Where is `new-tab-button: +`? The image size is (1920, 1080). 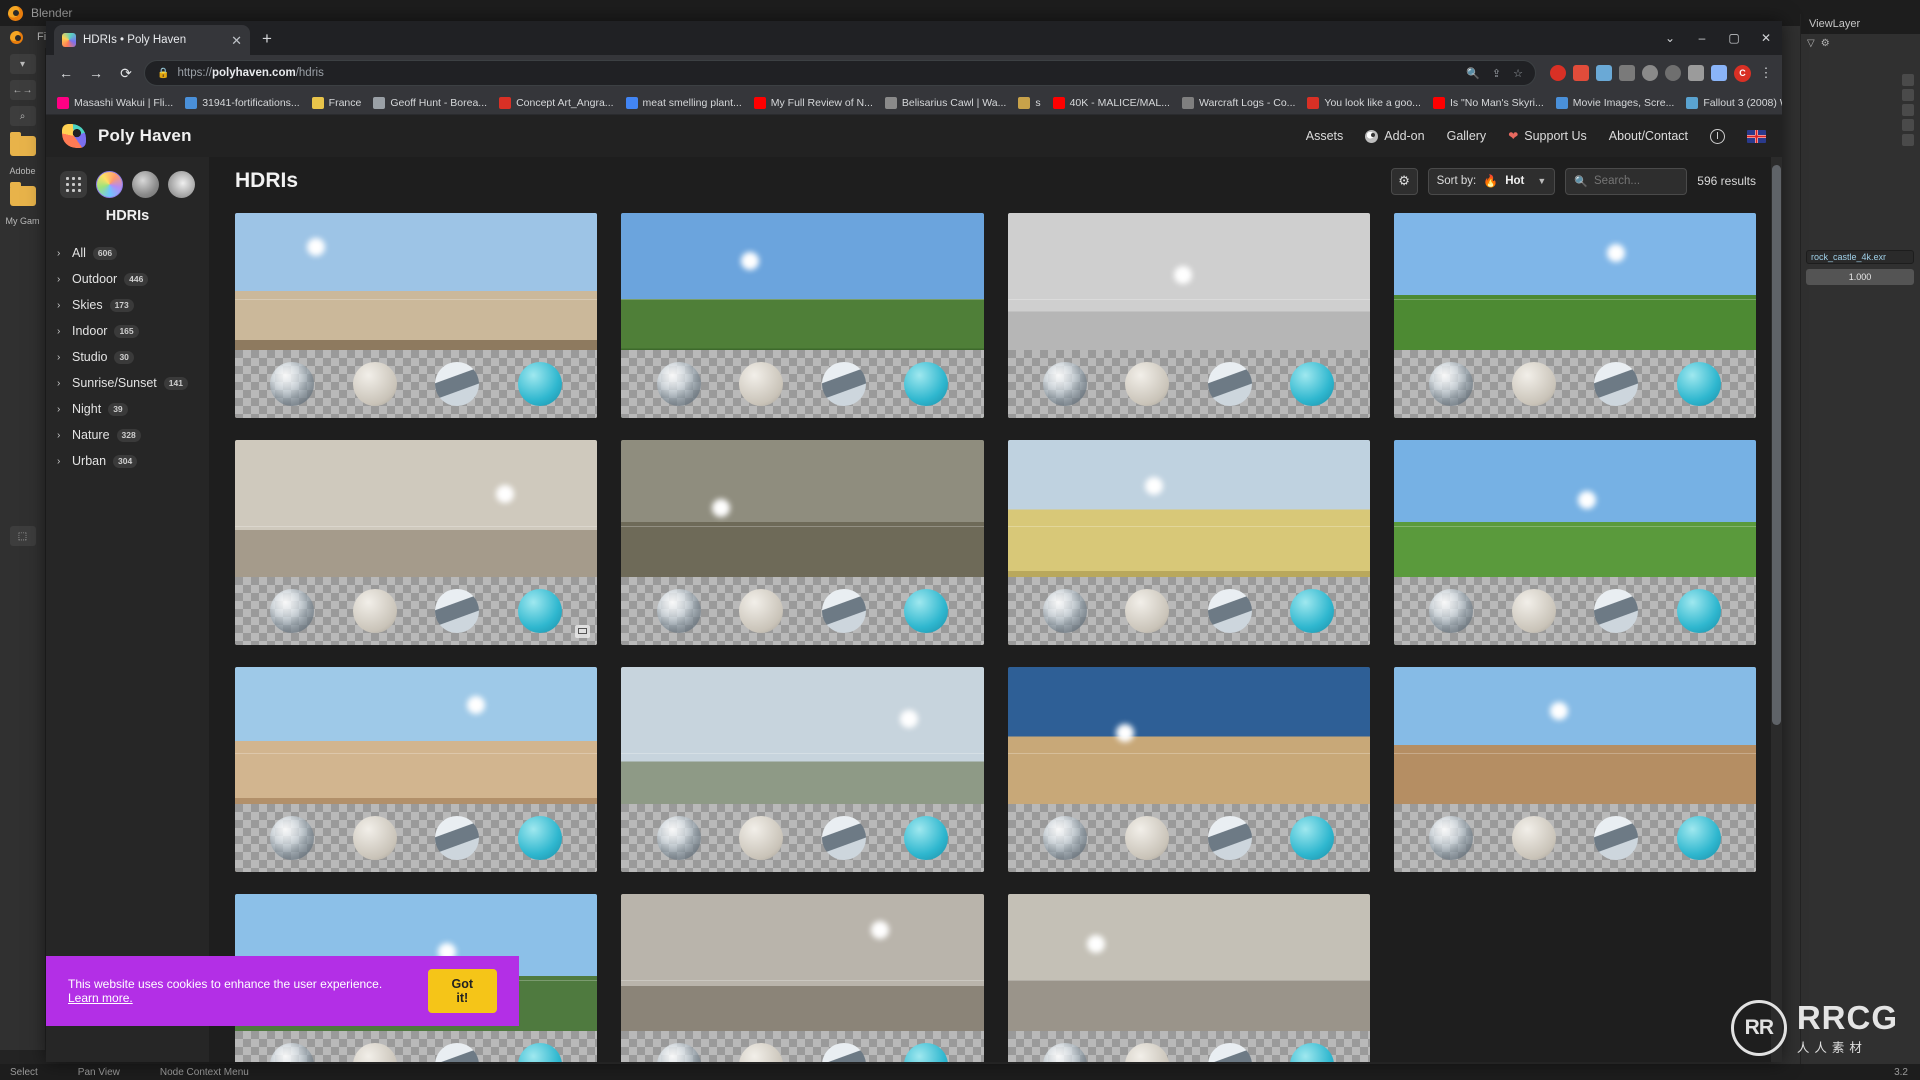 new-tab-button: + is located at coordinates (267, 39).